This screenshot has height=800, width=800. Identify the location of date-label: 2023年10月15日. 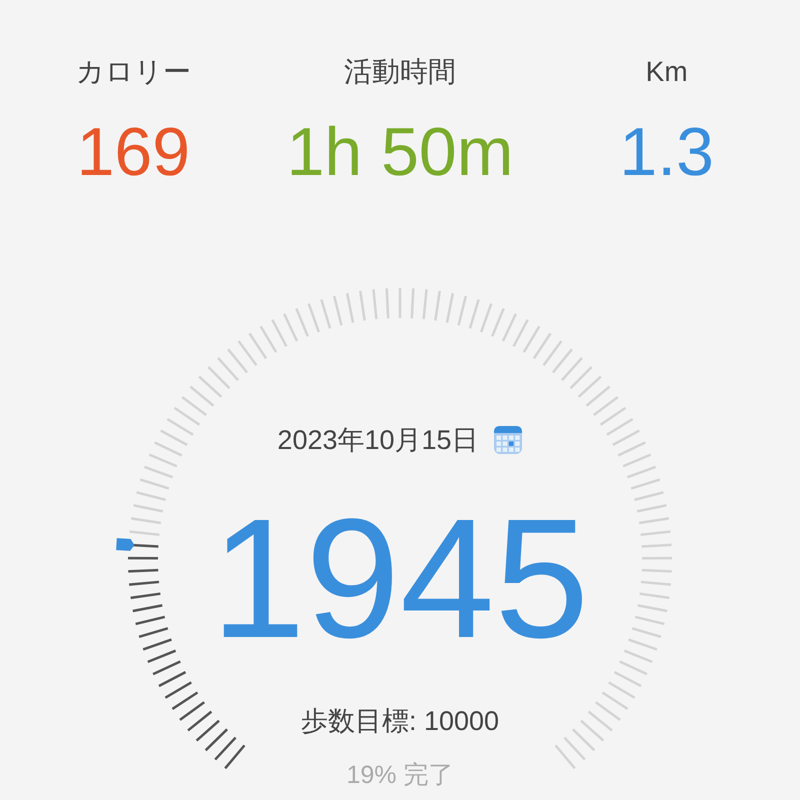
(378, 440).